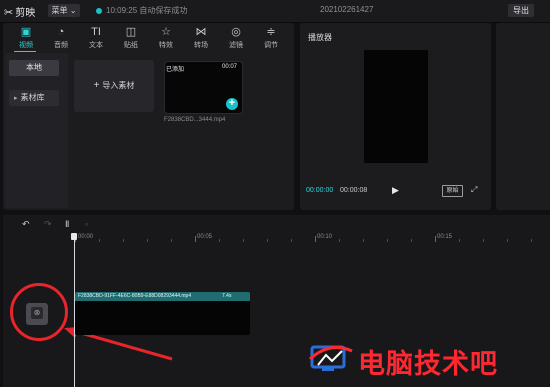 This screenshot has width=550, height=387. I want to click on properties-panel, so click(523, 116).